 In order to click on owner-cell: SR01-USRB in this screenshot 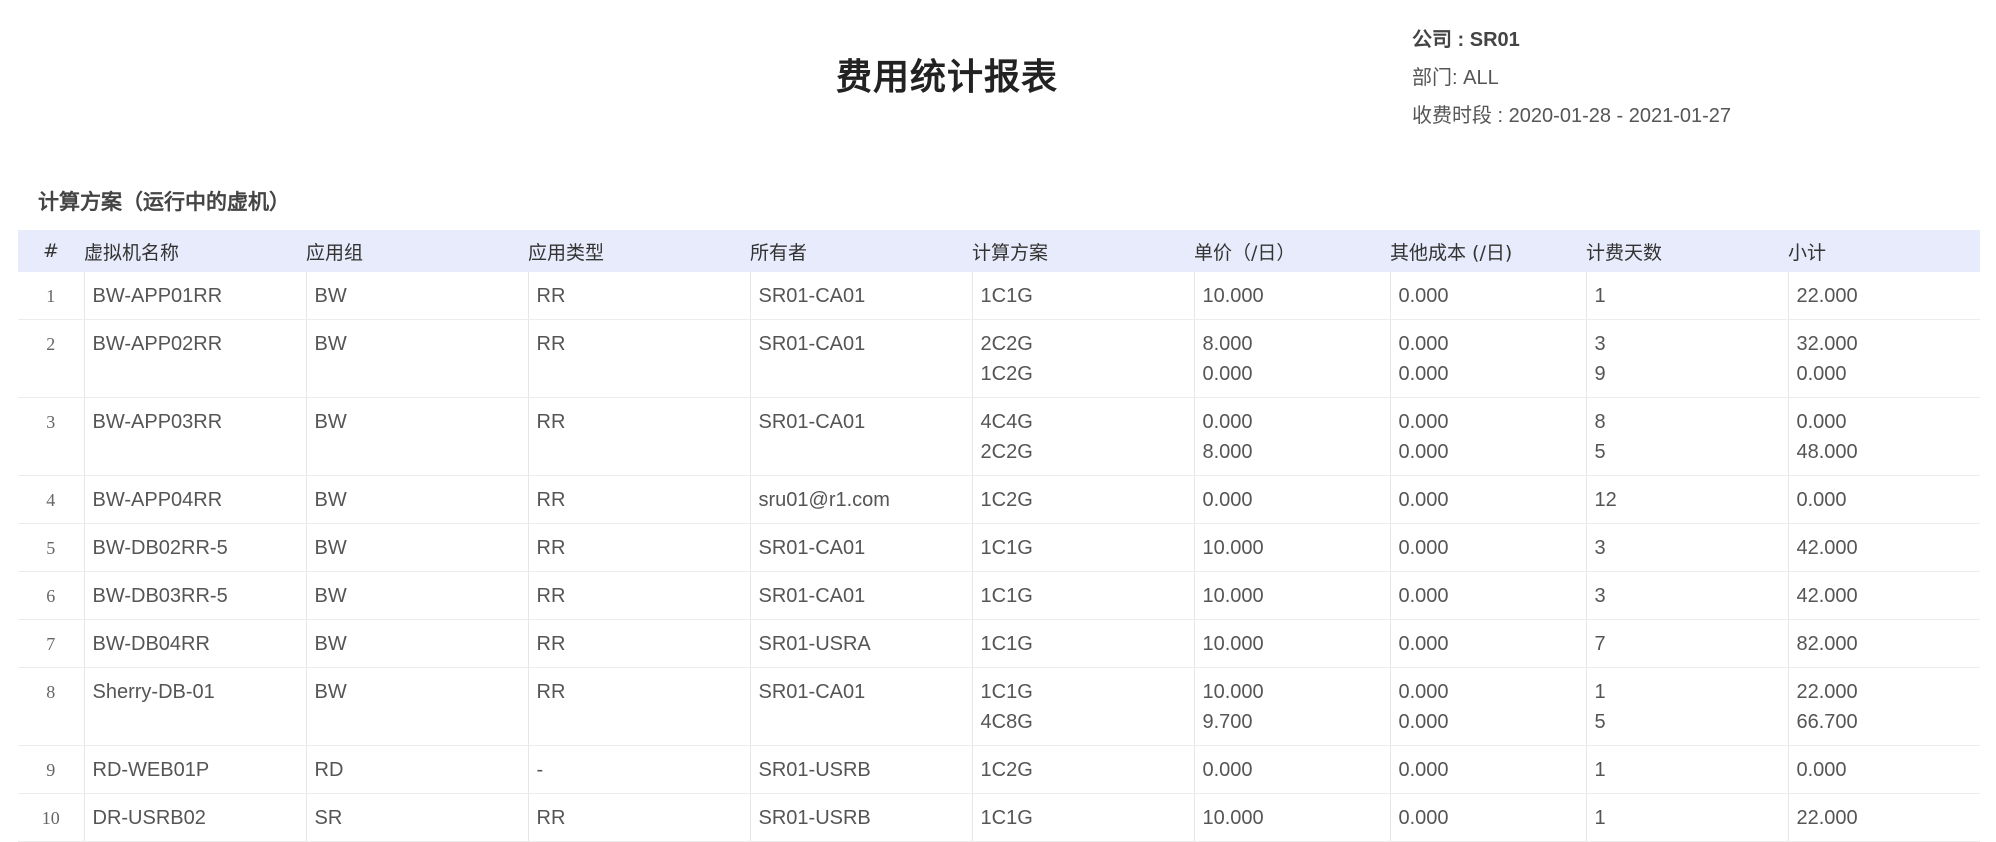, I will do `click(860, 817)`.